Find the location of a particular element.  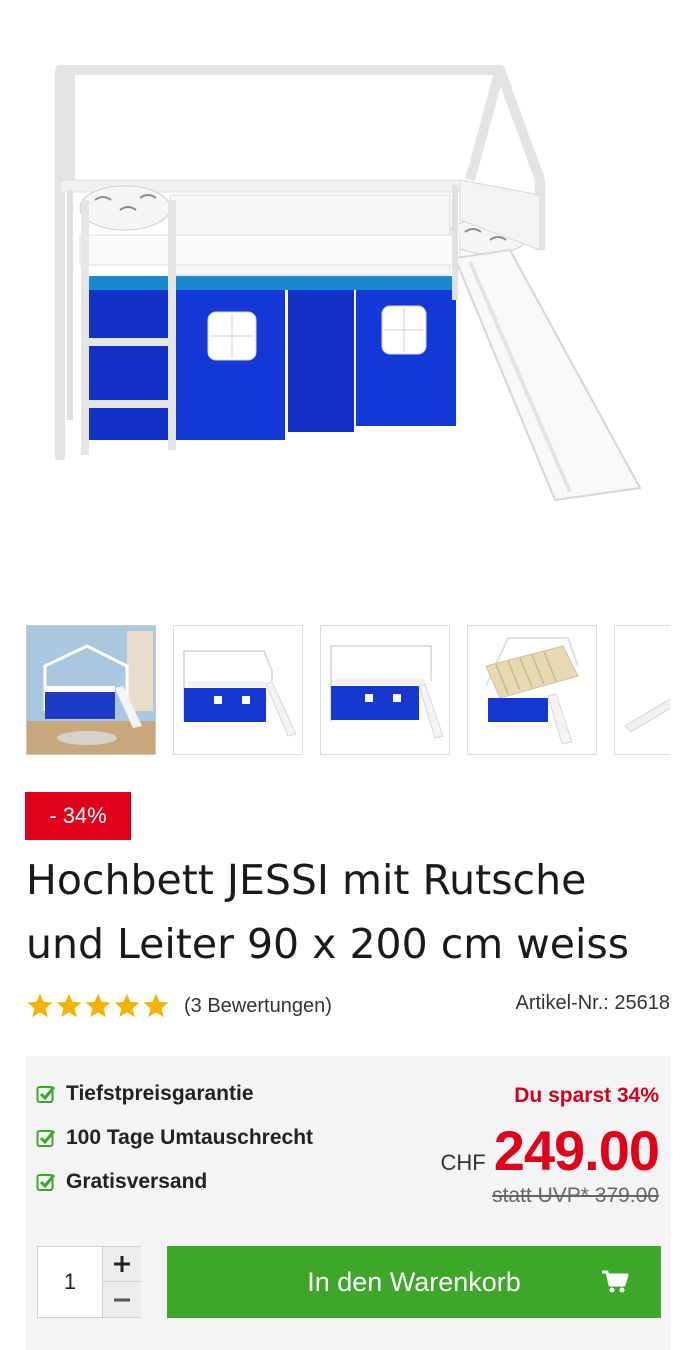

top-view-image is located at coordinates (532, 691).